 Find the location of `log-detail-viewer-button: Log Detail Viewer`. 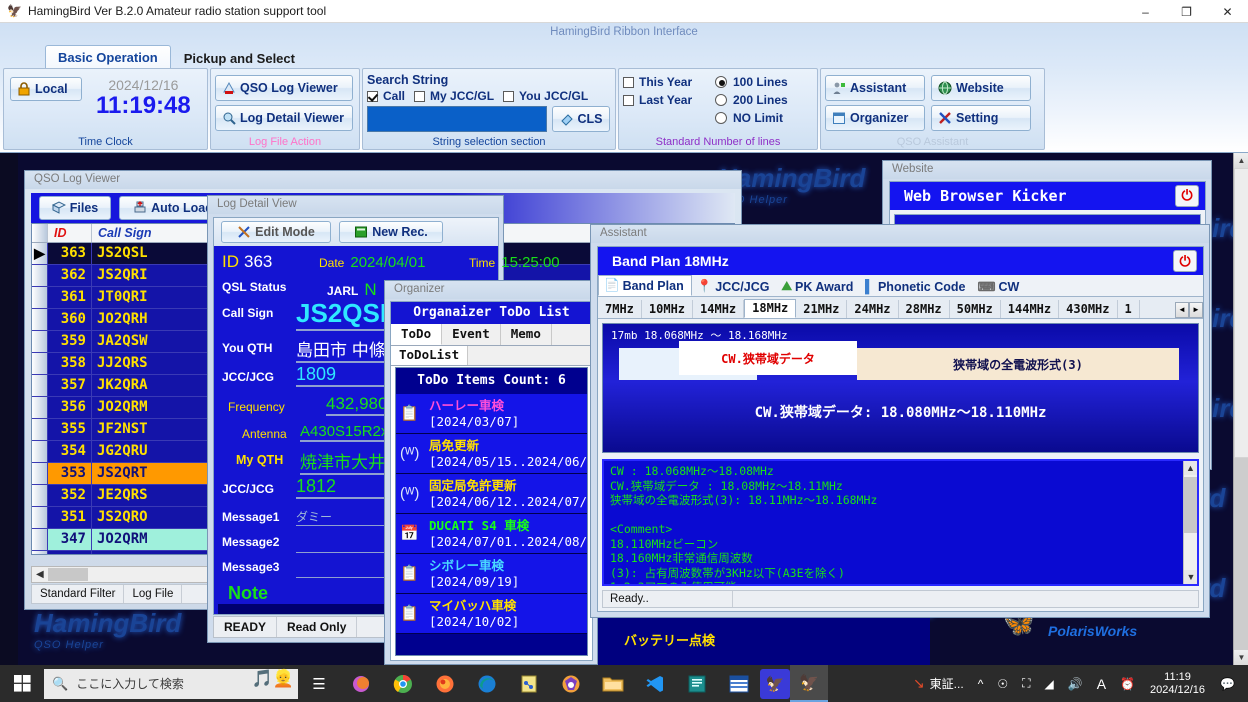

log-detail-viewer-button: Log Detail Viewer is located at coordinates (284, 118).